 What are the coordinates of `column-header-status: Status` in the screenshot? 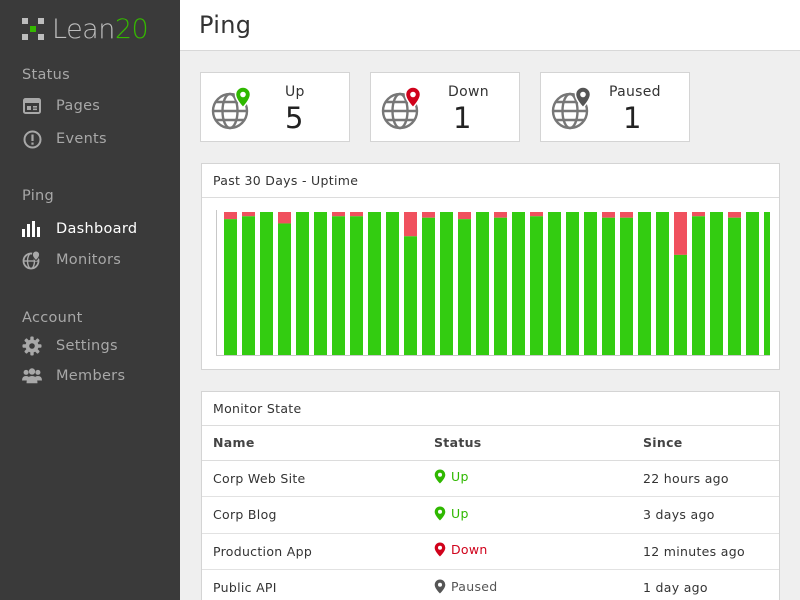 It's located at (527, 443).